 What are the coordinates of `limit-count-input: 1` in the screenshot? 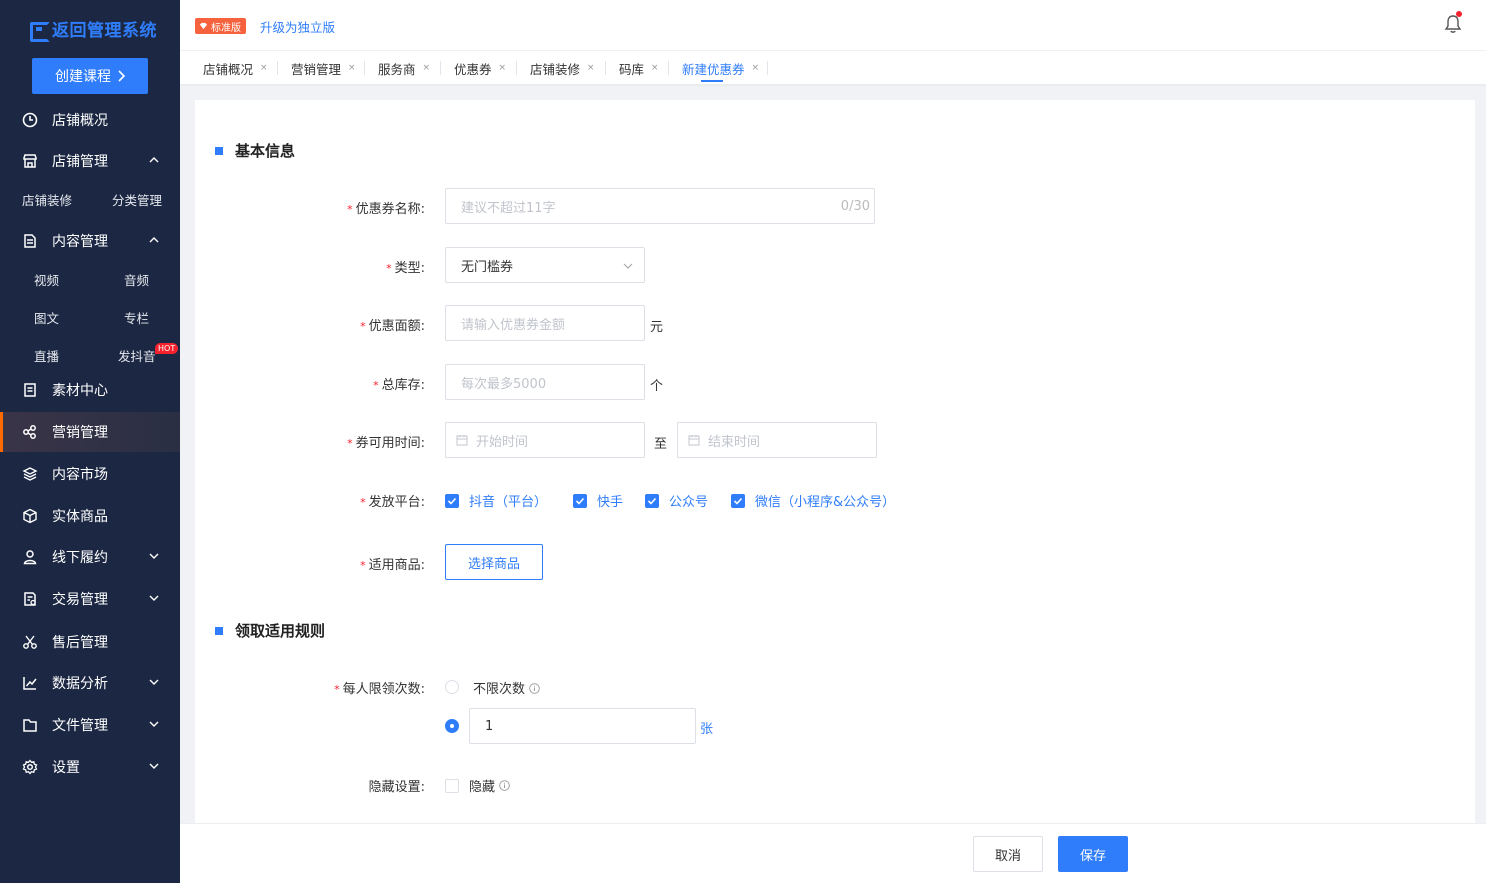 It's located at (582, 726).